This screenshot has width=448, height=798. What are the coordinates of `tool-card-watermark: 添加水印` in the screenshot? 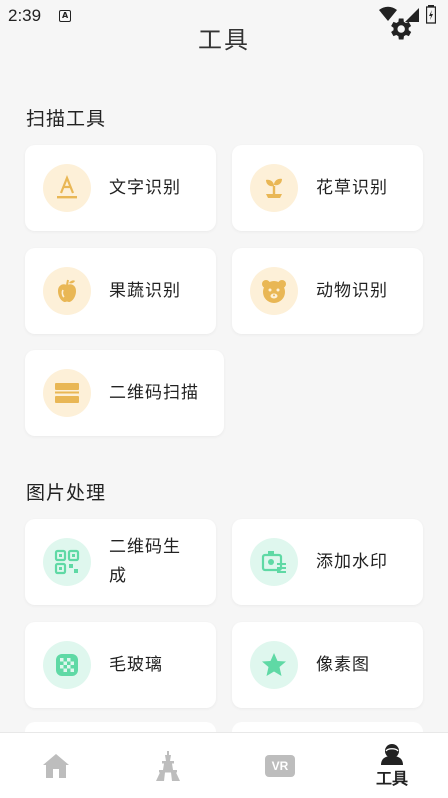 It's located at (327, 562).